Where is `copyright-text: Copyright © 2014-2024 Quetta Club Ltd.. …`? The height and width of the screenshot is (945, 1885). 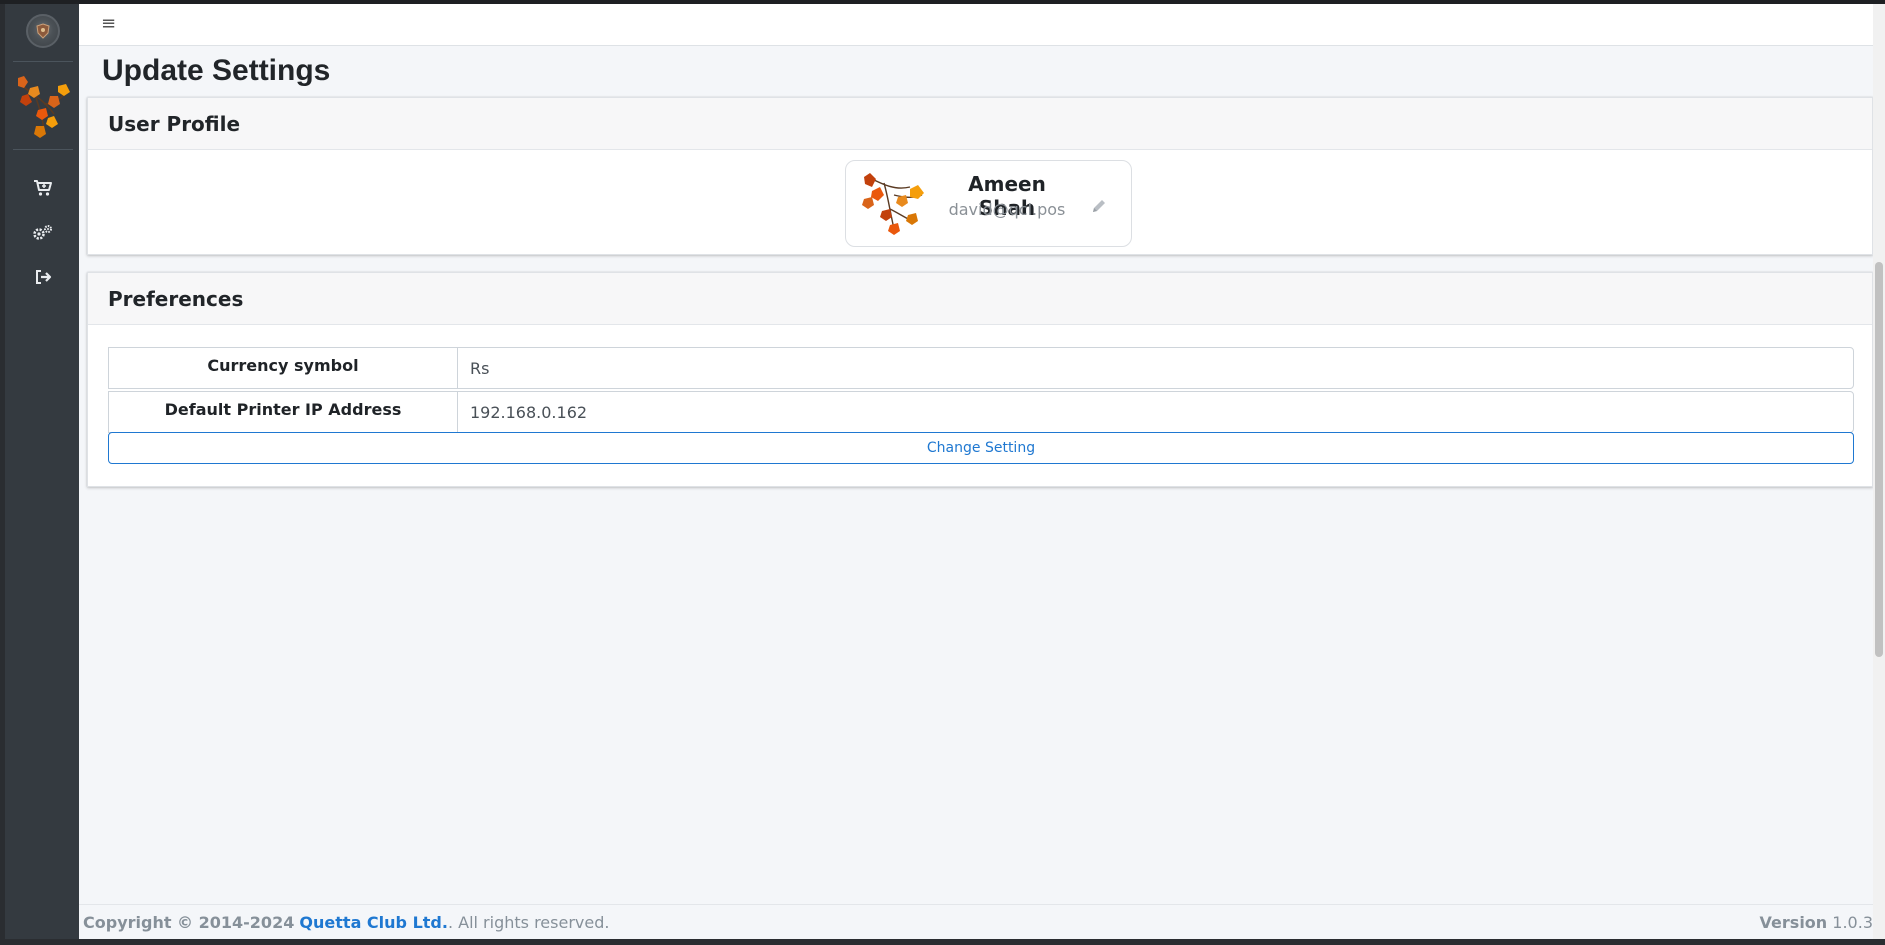
copyright-text: Copyright © 2014-2024 Quetta Club Ltd.. … is located at coordinates (346, 922).